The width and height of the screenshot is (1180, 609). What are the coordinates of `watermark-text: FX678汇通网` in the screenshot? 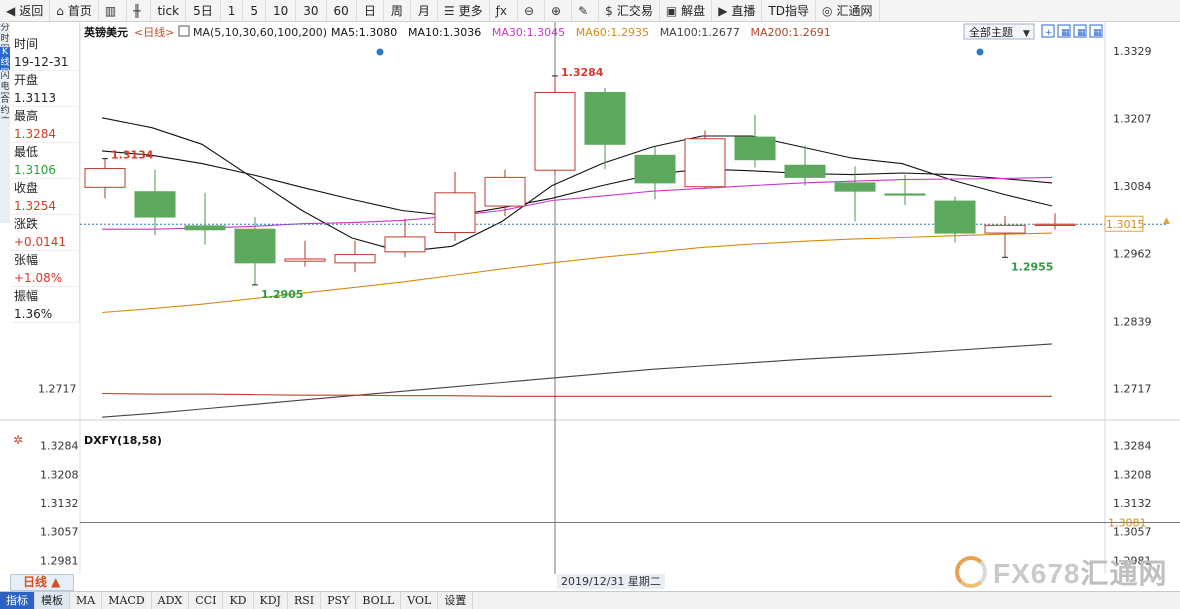 It's located at (1080, 572).